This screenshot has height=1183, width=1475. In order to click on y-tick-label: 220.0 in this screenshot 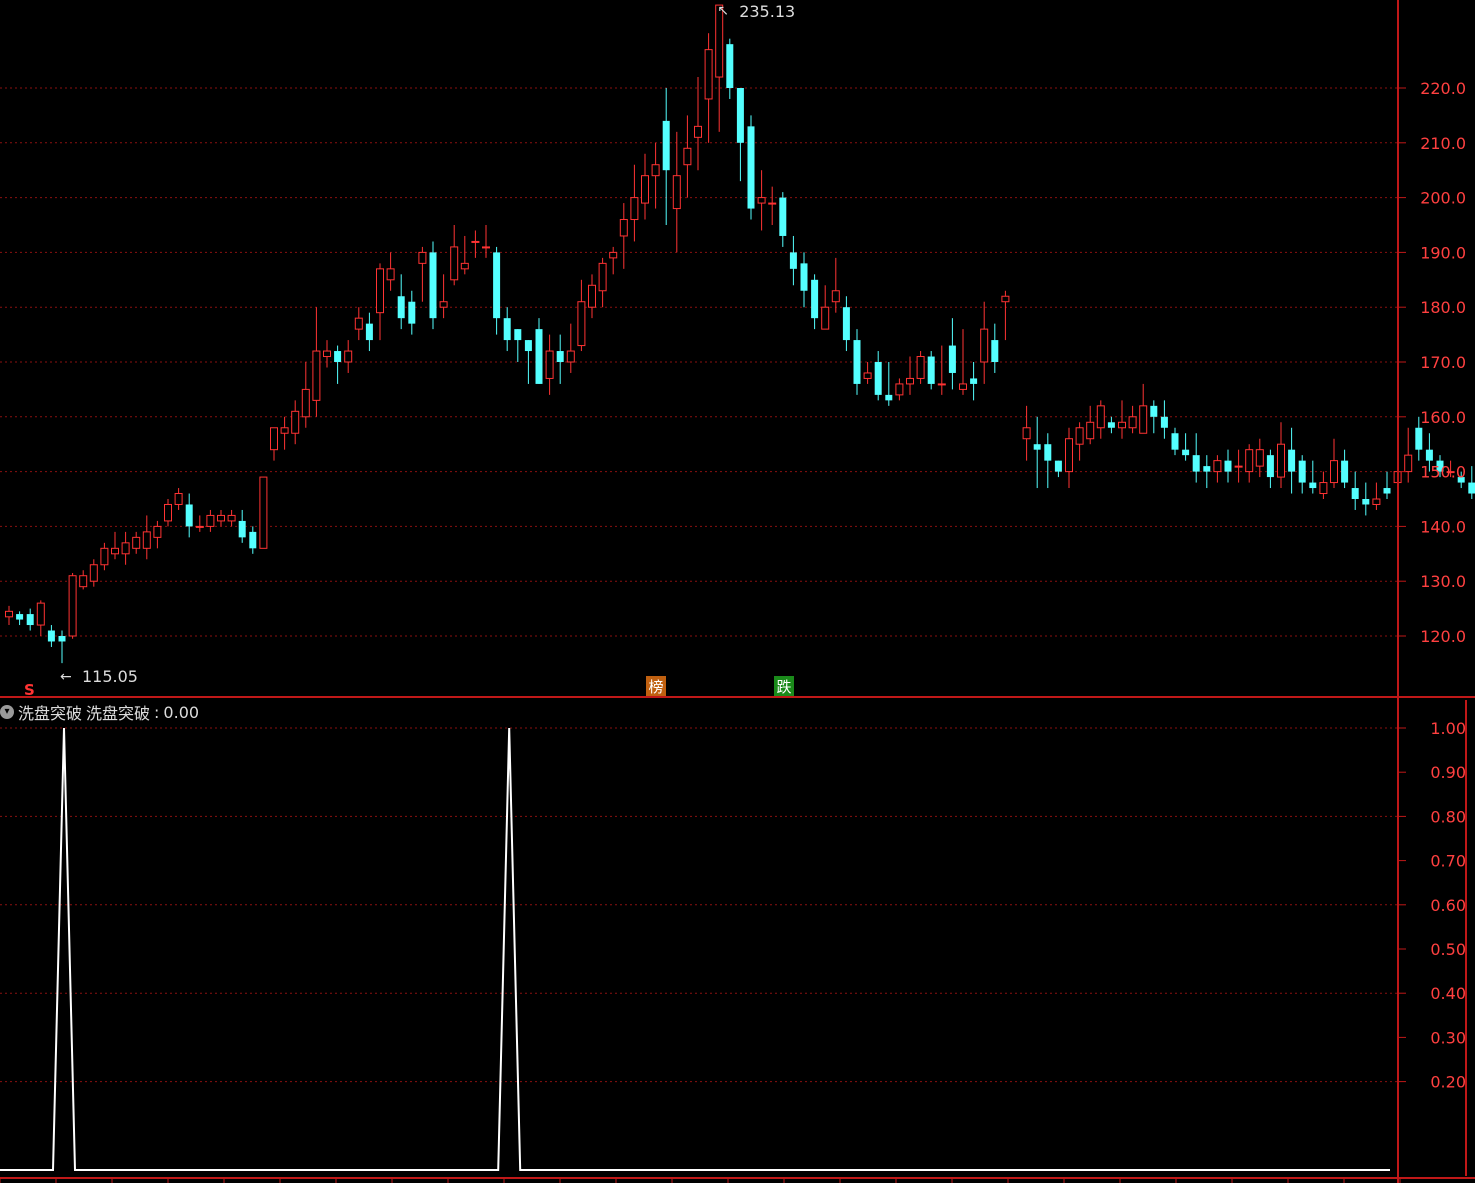, I will do `click(1443, 88)`.